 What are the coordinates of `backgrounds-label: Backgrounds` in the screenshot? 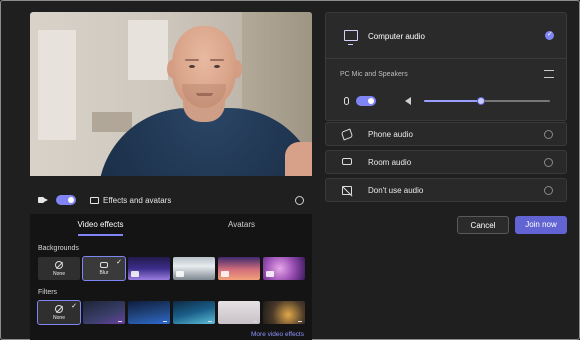 It's located at (58, 248).